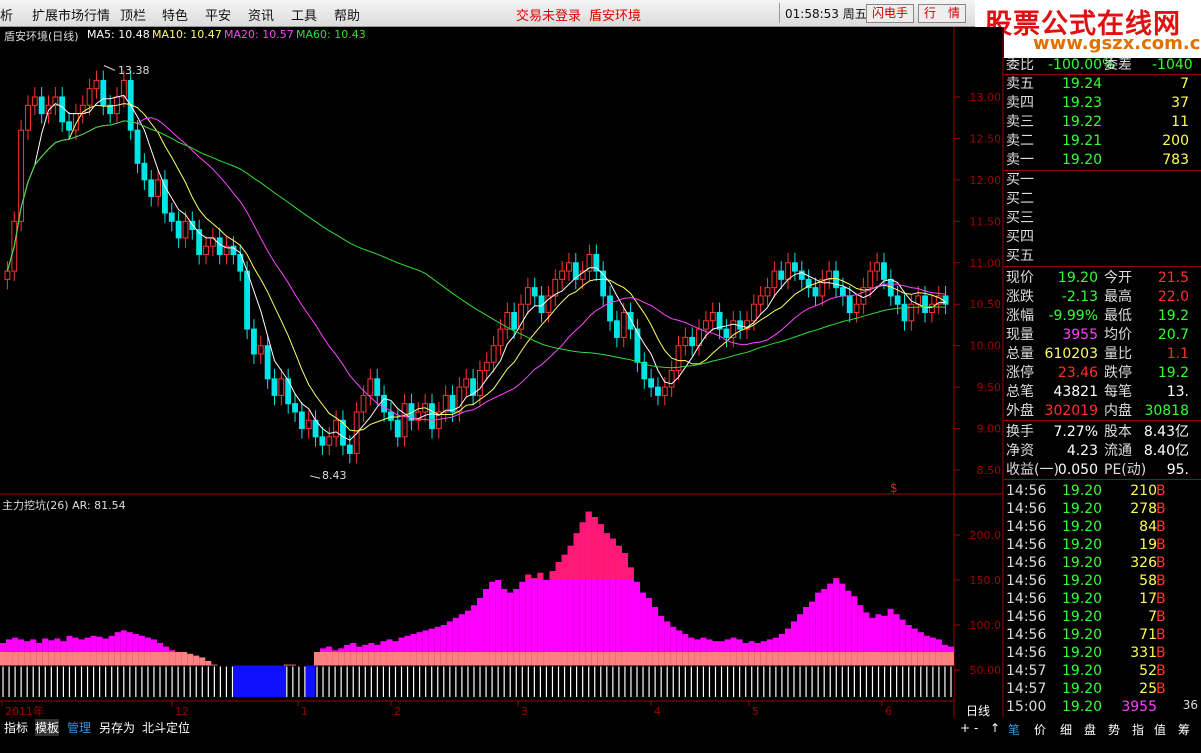 The height and width of the screenshot is (753, 1201). Describe the element at coordinates (1102, 451) in the screenshot. I see `fund-row: 净资 4.23 流通 8.40亿` at that location.